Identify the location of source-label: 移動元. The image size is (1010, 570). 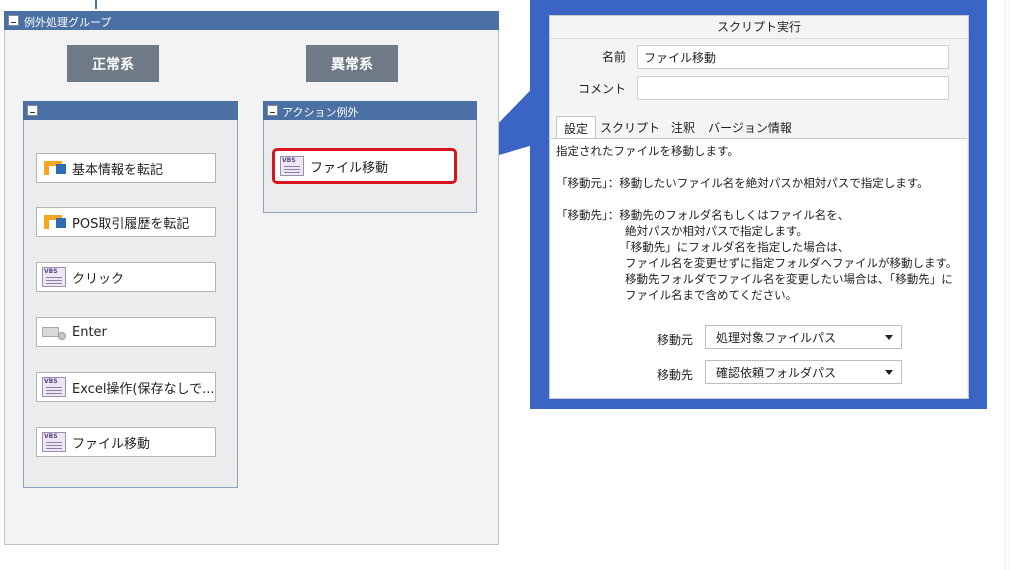
(674, 340).